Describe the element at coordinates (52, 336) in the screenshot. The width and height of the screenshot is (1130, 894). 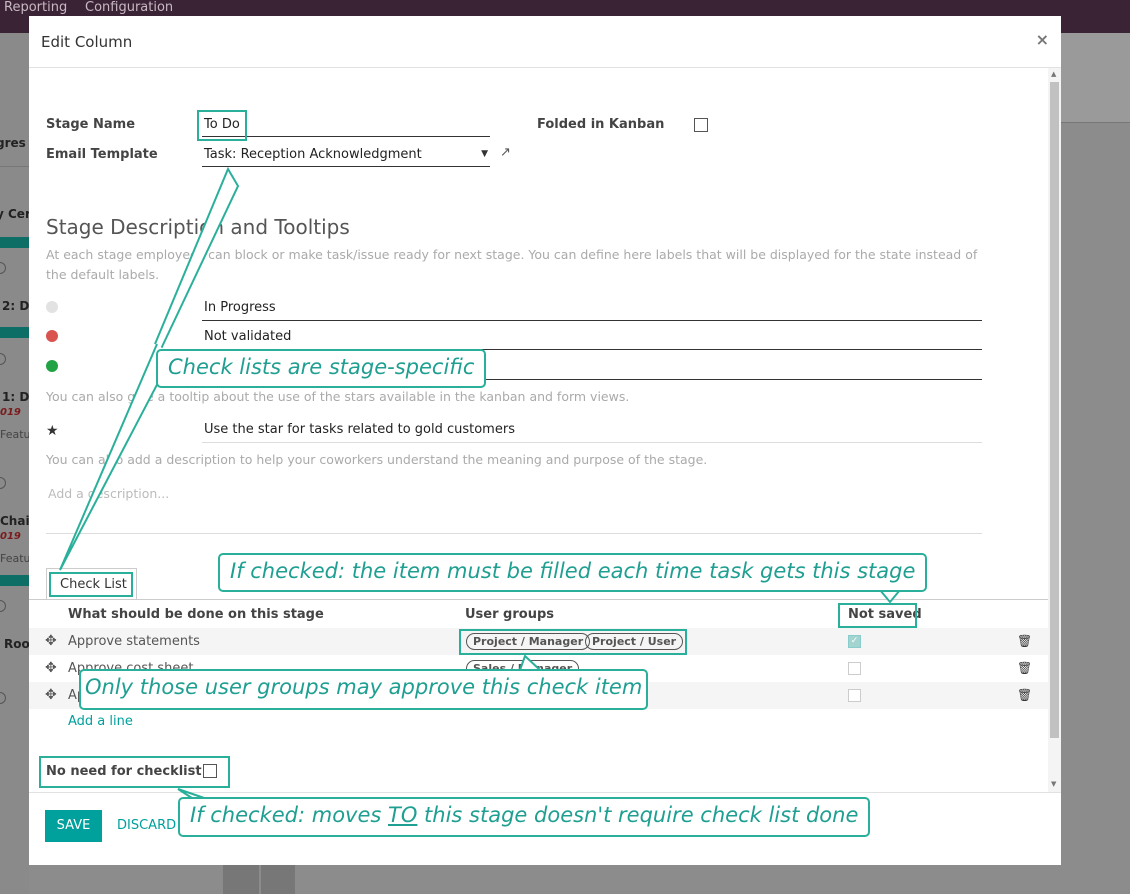
I see `state-dot-blocked` at that location.